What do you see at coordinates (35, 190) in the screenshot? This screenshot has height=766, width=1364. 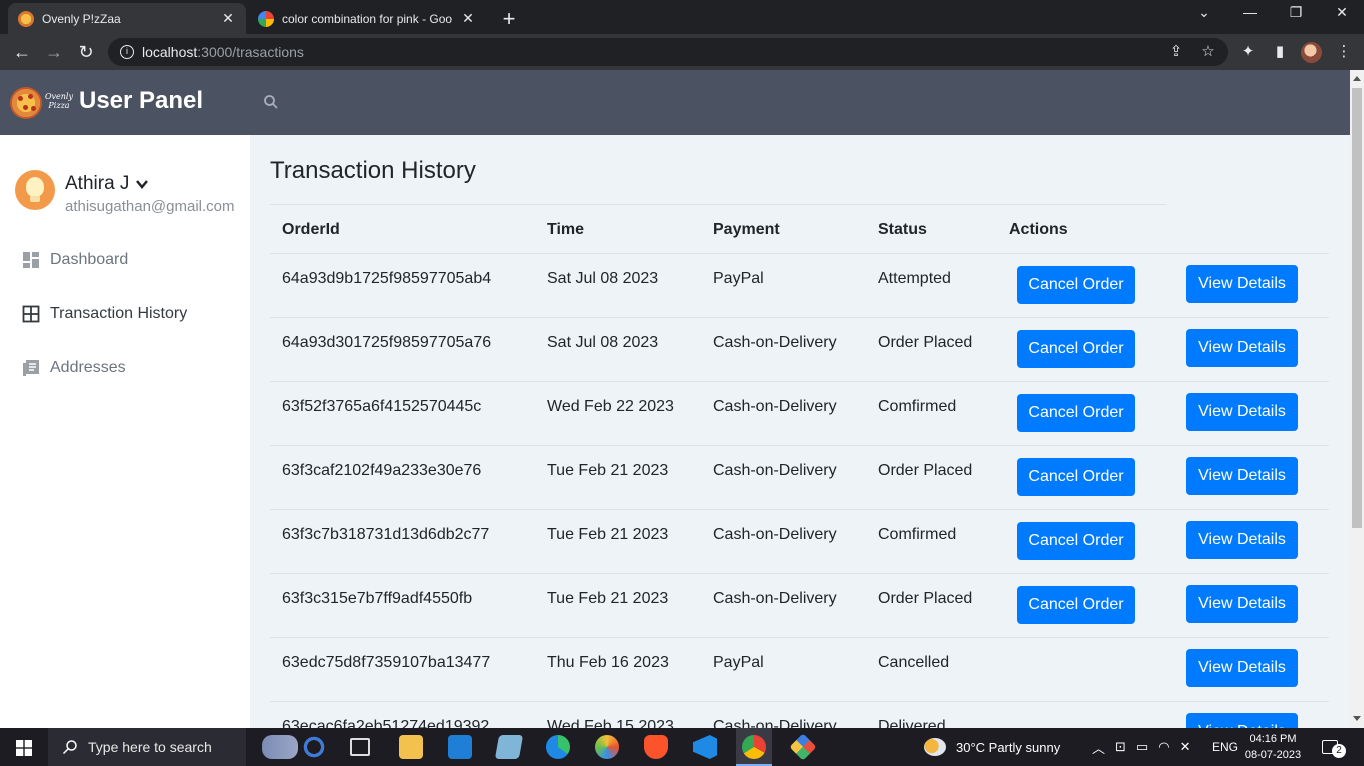 I see `user-avatar` at bounding box center [35, 190].